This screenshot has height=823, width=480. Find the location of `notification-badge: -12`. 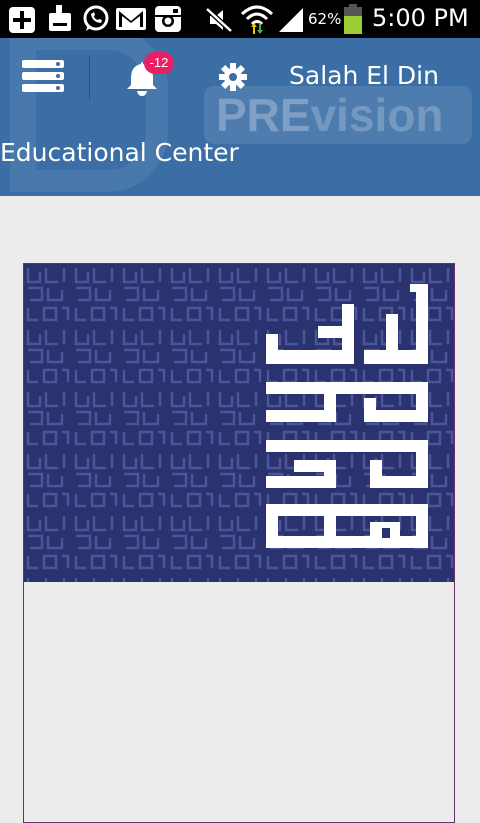

notification-badge: -12 is located at coordinates (159, 63).